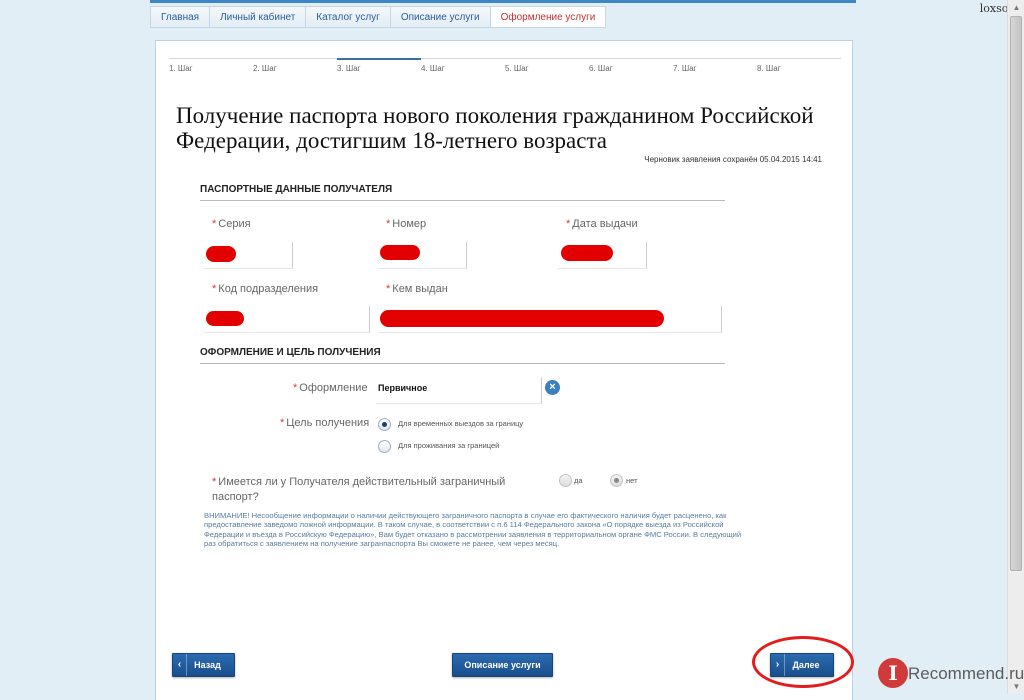 Image resolution: width=1024 pixels, height=700 pixels. I want to click on step-3-current: 3. Шаг, so click(379, 65).